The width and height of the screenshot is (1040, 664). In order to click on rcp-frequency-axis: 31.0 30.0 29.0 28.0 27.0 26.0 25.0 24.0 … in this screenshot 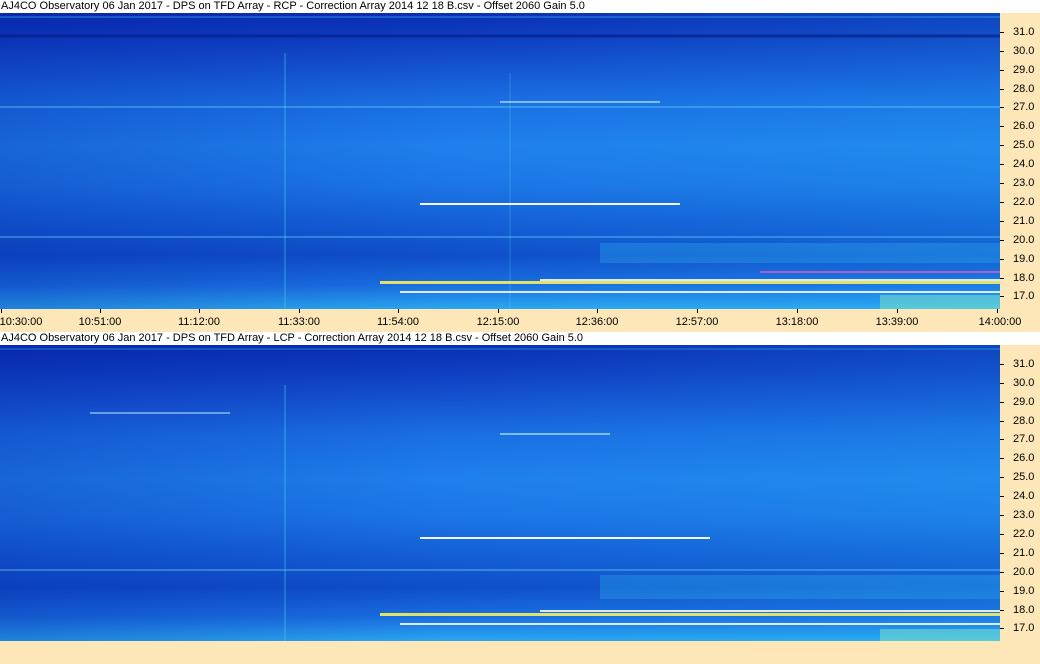, I will do `click(1020, 161)`.